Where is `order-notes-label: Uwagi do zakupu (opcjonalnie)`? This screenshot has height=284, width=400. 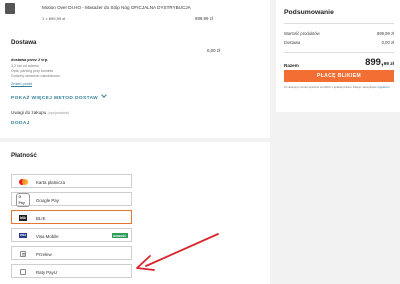 order-notes-label: Uwagi do zakupu (opcjonalnie) is located at coordinates (40, 112).